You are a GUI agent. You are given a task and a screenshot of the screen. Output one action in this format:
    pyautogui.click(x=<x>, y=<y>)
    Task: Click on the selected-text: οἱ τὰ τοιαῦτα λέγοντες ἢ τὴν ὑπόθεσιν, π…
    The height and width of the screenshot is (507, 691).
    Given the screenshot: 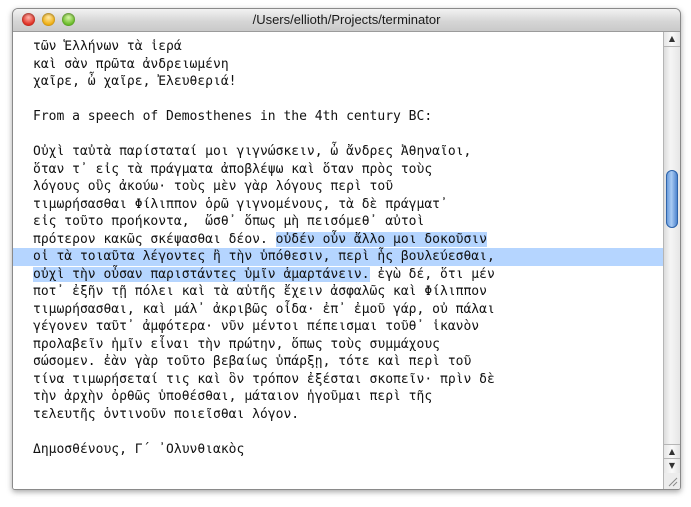 What is the action you would take?
    pyautogui.click(x=264, y=256)
    